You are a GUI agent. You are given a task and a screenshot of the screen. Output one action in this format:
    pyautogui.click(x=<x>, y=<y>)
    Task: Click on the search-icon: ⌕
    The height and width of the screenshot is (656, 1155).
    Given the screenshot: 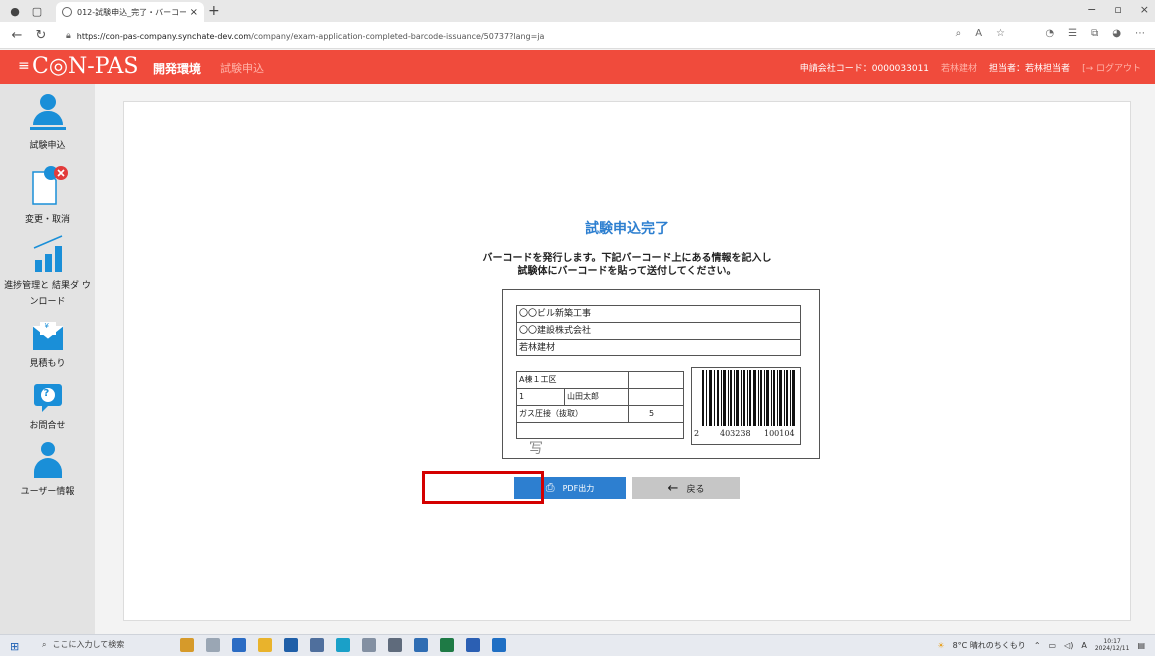 What is the action you would take?
    pyautogui.click(x=44, y=644)
    